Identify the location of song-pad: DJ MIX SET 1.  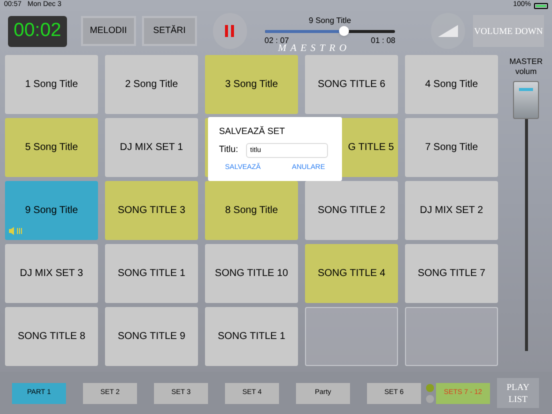
(151, 147).